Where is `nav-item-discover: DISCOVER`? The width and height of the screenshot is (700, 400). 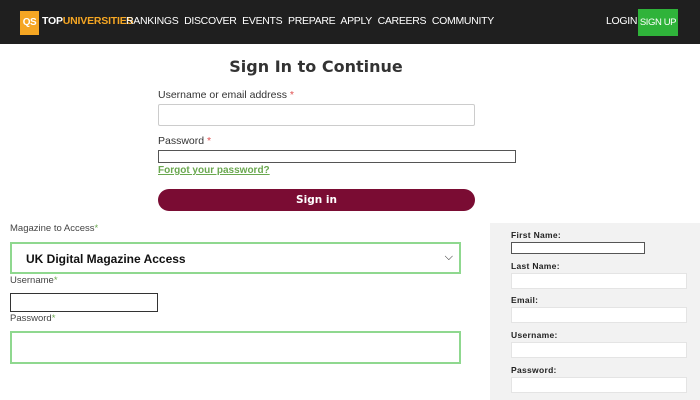 nav-item-discover: DISCOVER is located at coordinates (210, 21).